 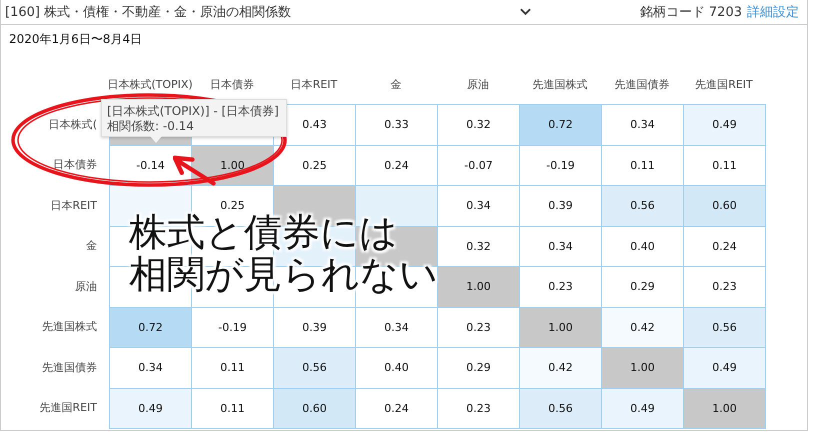 I want to click on row-header: 日本債券, so click(x=75, y=165).